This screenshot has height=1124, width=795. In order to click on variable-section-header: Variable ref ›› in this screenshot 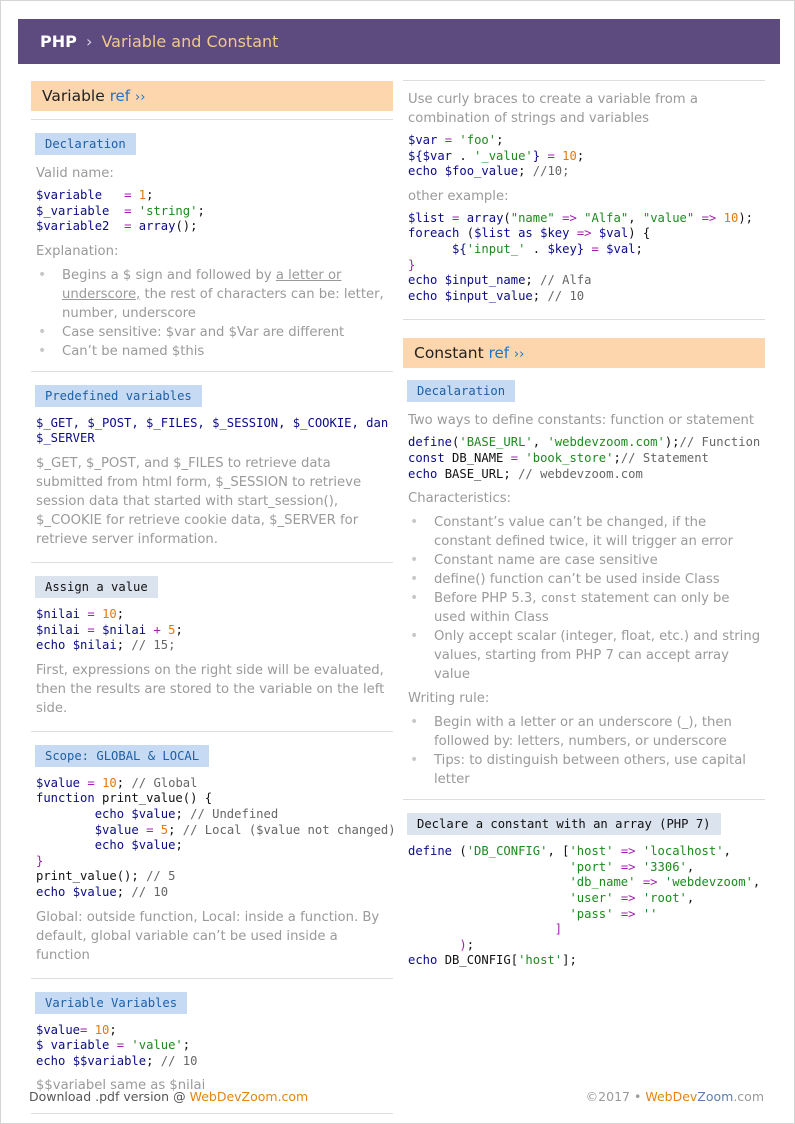, I will do `click(212, 96)`.